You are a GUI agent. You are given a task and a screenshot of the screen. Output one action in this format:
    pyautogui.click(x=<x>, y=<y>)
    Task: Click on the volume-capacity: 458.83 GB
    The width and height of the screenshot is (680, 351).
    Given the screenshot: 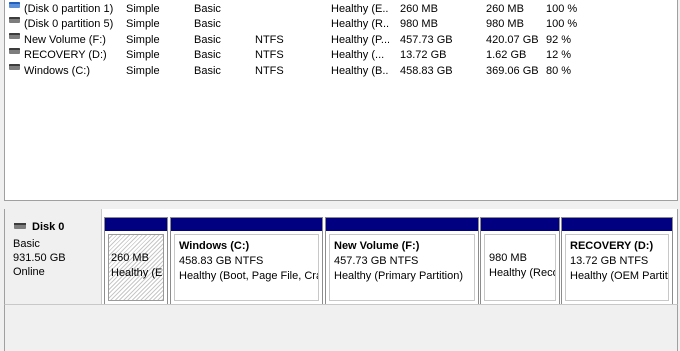 What is the action you would take?
    pyautogui.click(x=426, y=71)
    